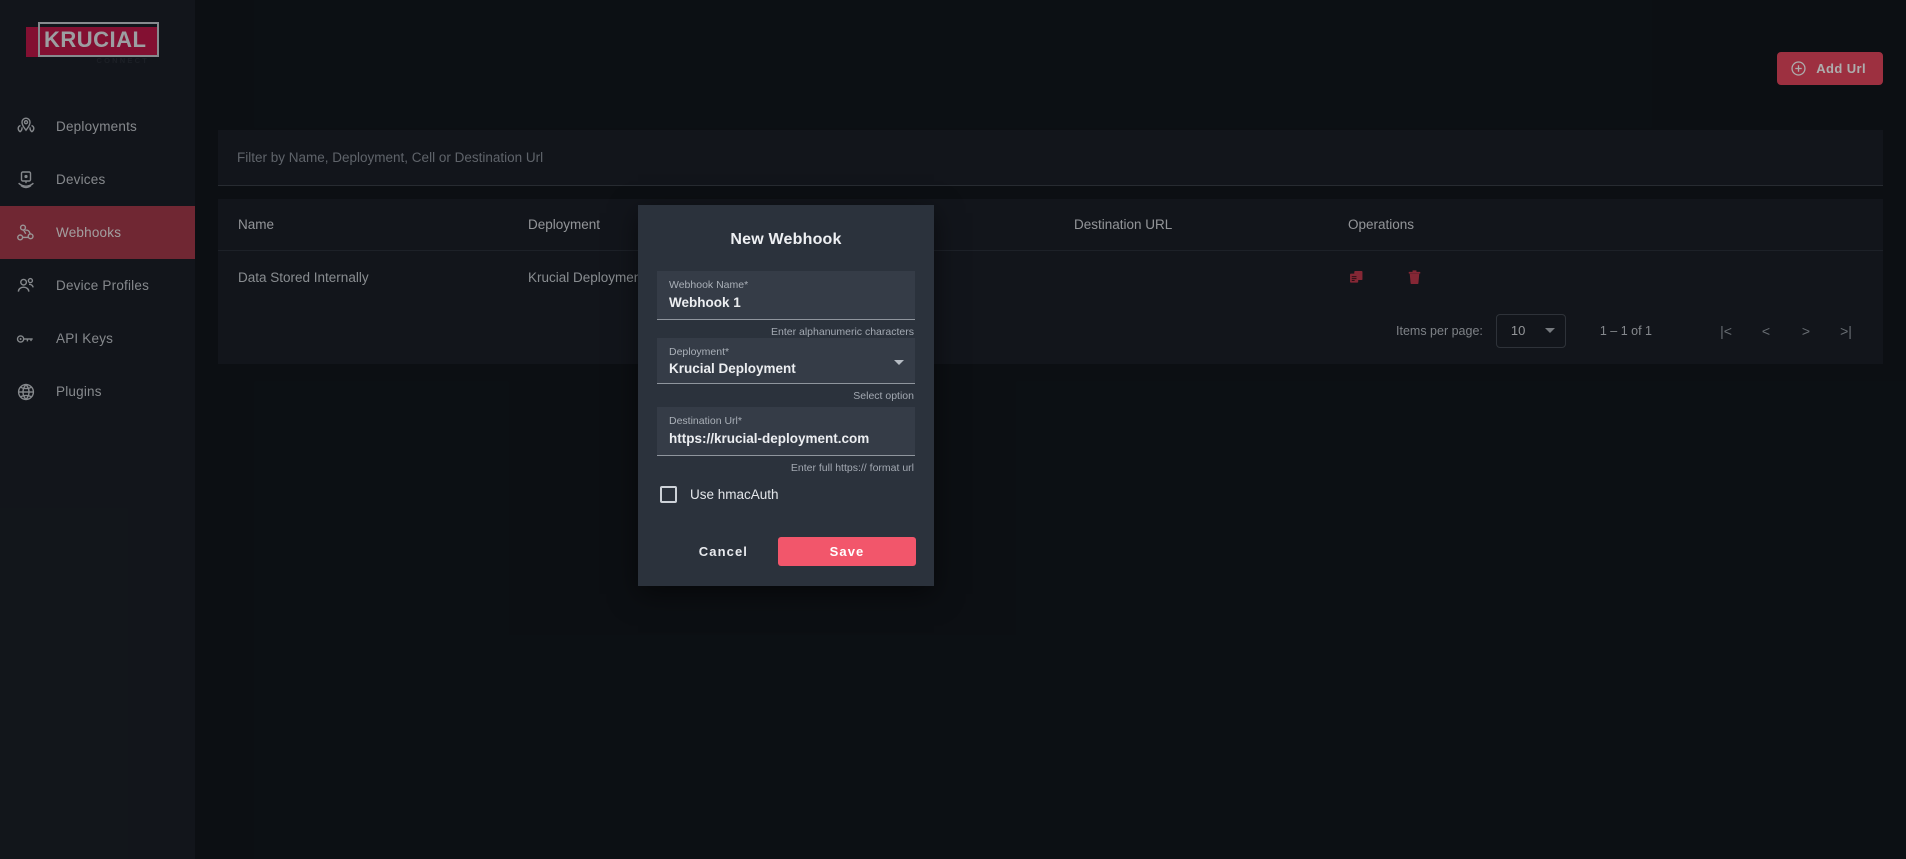 This screenshot has width=1906, height=859. I want to click on destination-url-field: Destination Url*, so click(786, 431).